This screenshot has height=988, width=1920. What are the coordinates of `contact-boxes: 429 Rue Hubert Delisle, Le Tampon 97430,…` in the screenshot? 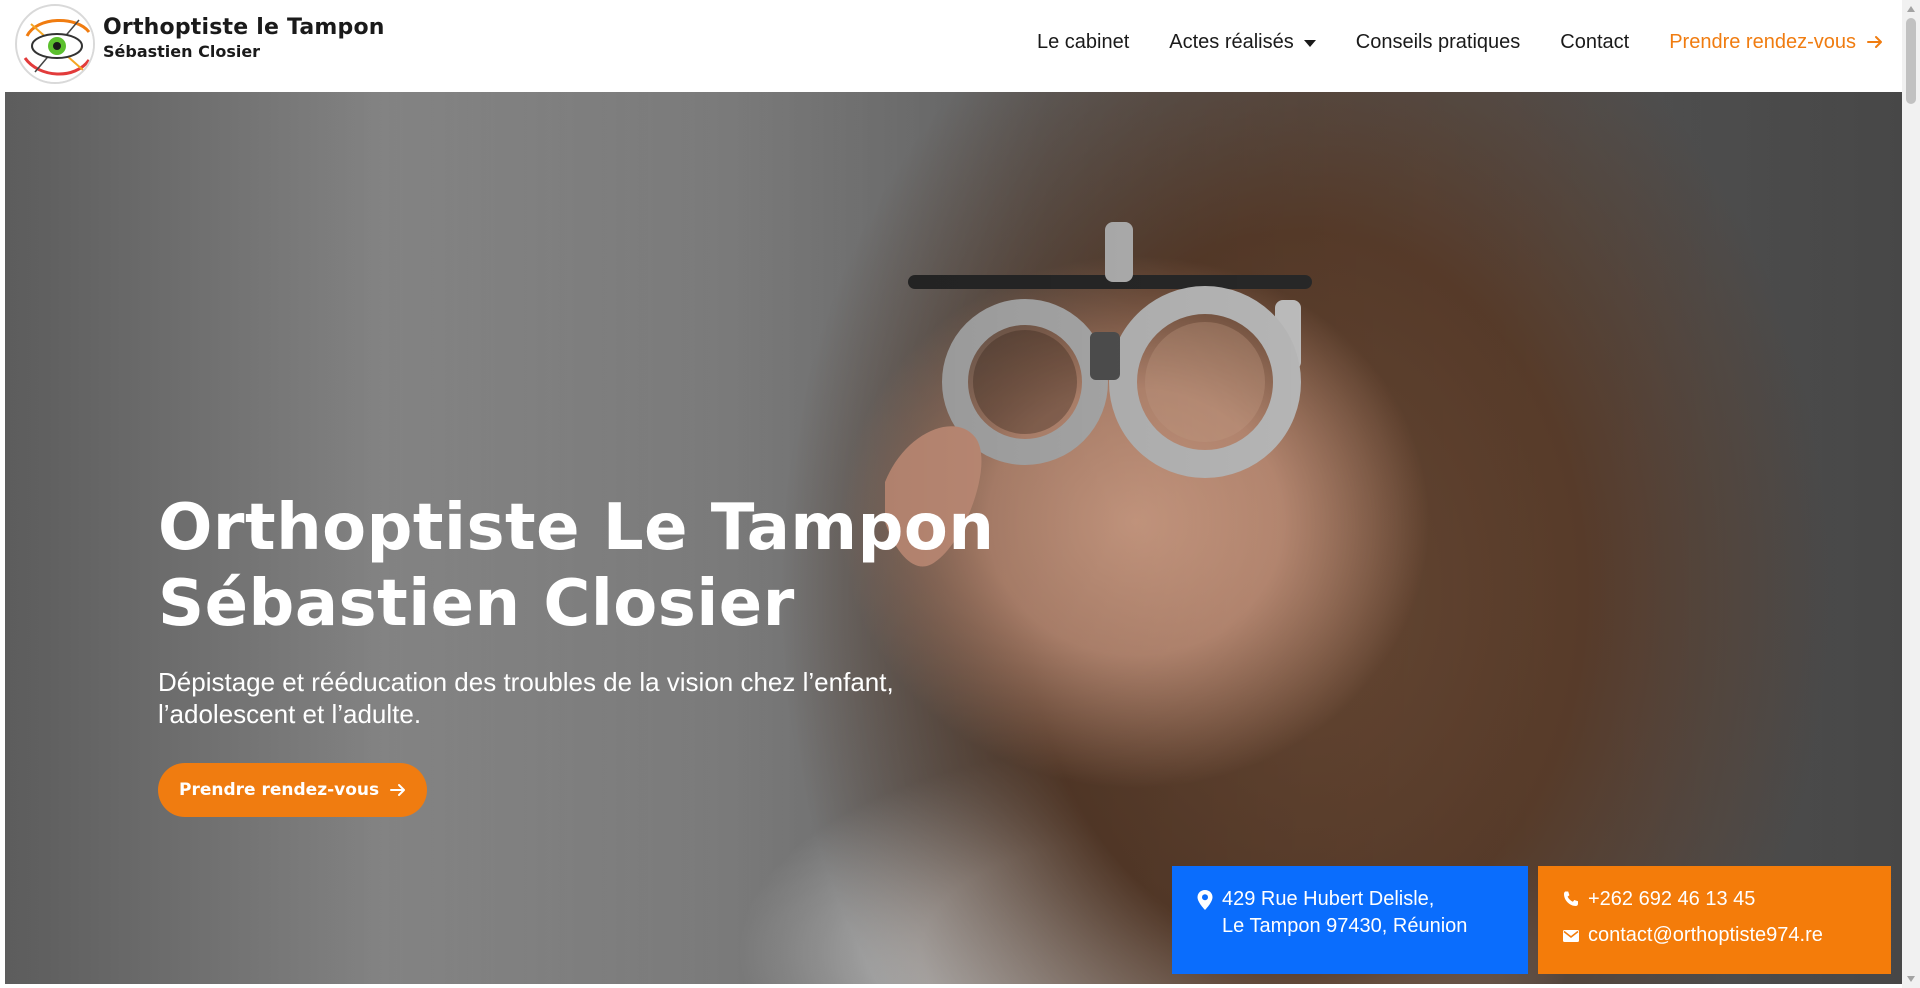 It's located at (1531, 920).